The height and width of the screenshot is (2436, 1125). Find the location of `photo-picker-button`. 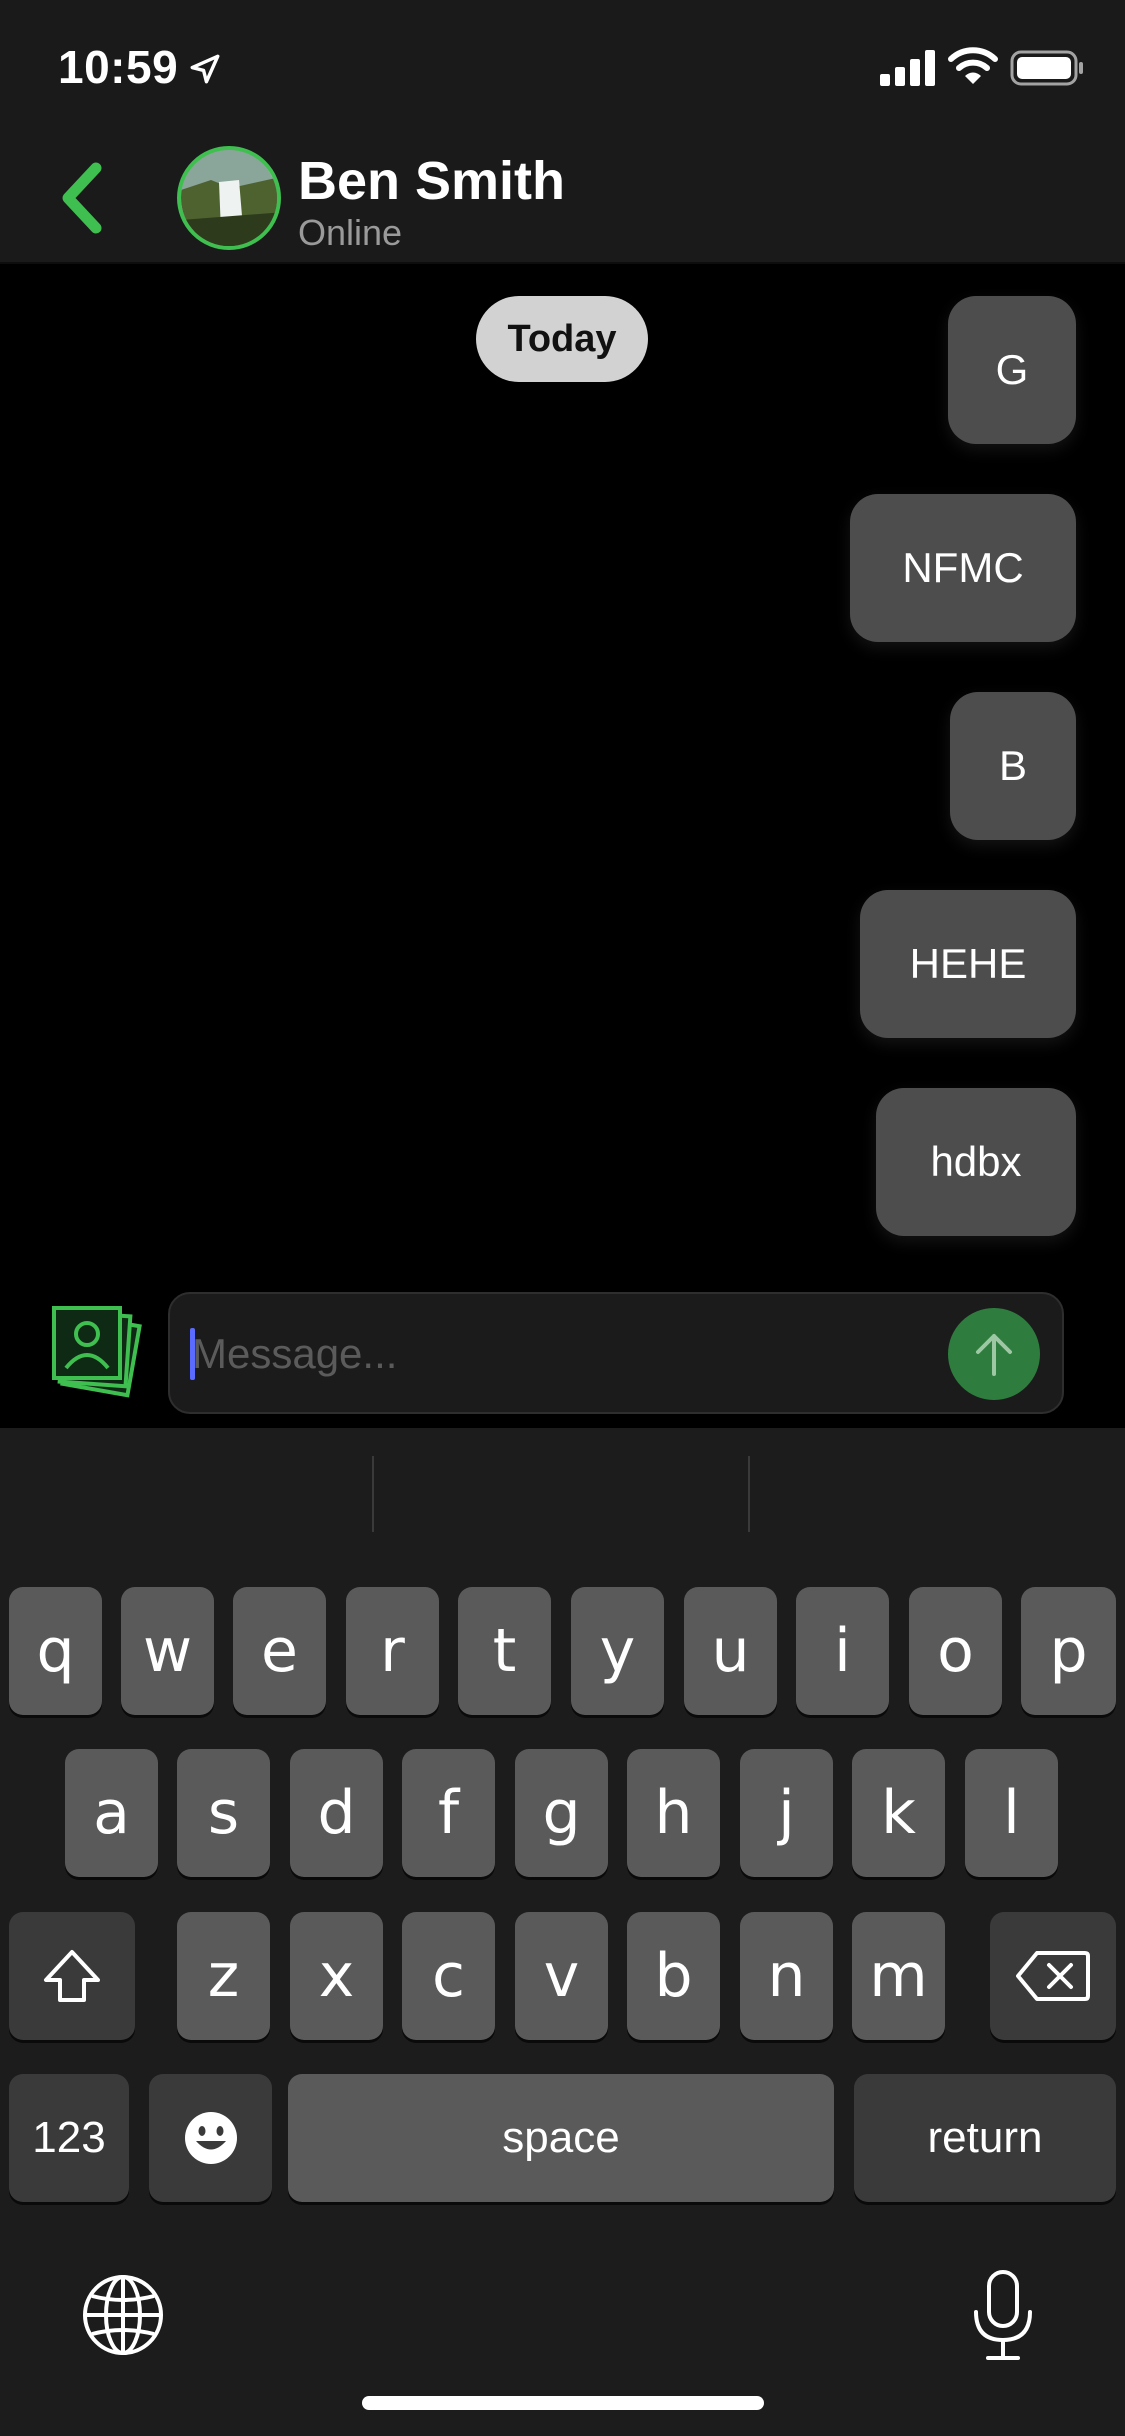

photo-picker-button is located at coordinates (100, 1352).